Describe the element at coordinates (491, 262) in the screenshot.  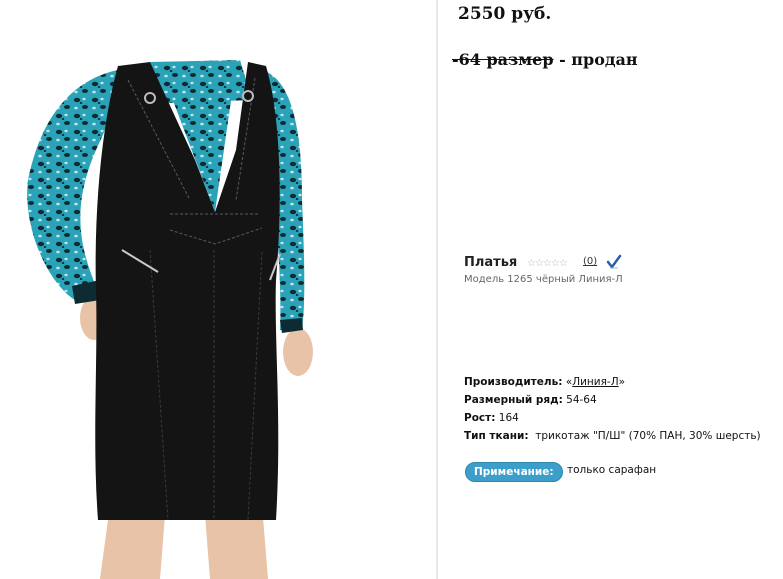
I see `category-title: Платья` at that location.